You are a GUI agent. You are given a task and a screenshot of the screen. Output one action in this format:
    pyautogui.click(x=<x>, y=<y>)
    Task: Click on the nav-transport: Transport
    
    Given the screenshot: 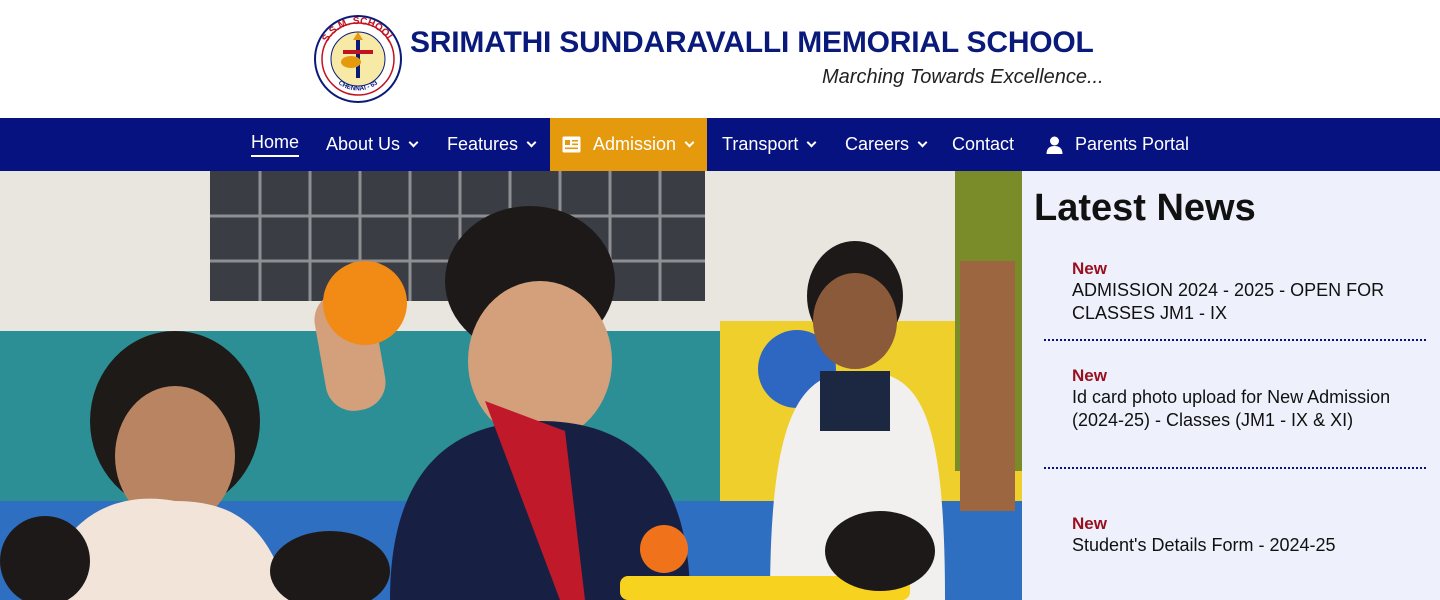 What is the action you would take?
    pyautogui.click(x=769, y=144)
    